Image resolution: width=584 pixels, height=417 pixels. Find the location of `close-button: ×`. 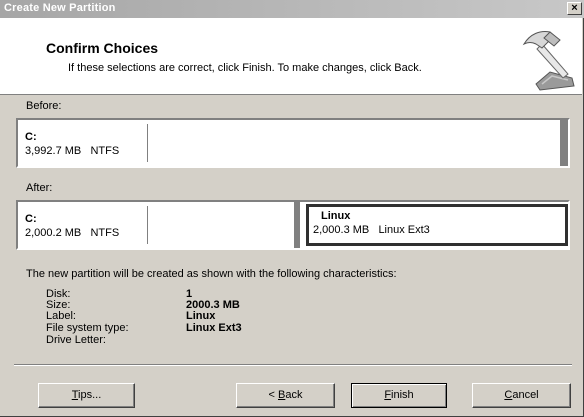

close-button: × is located at coordinates (574, 8).